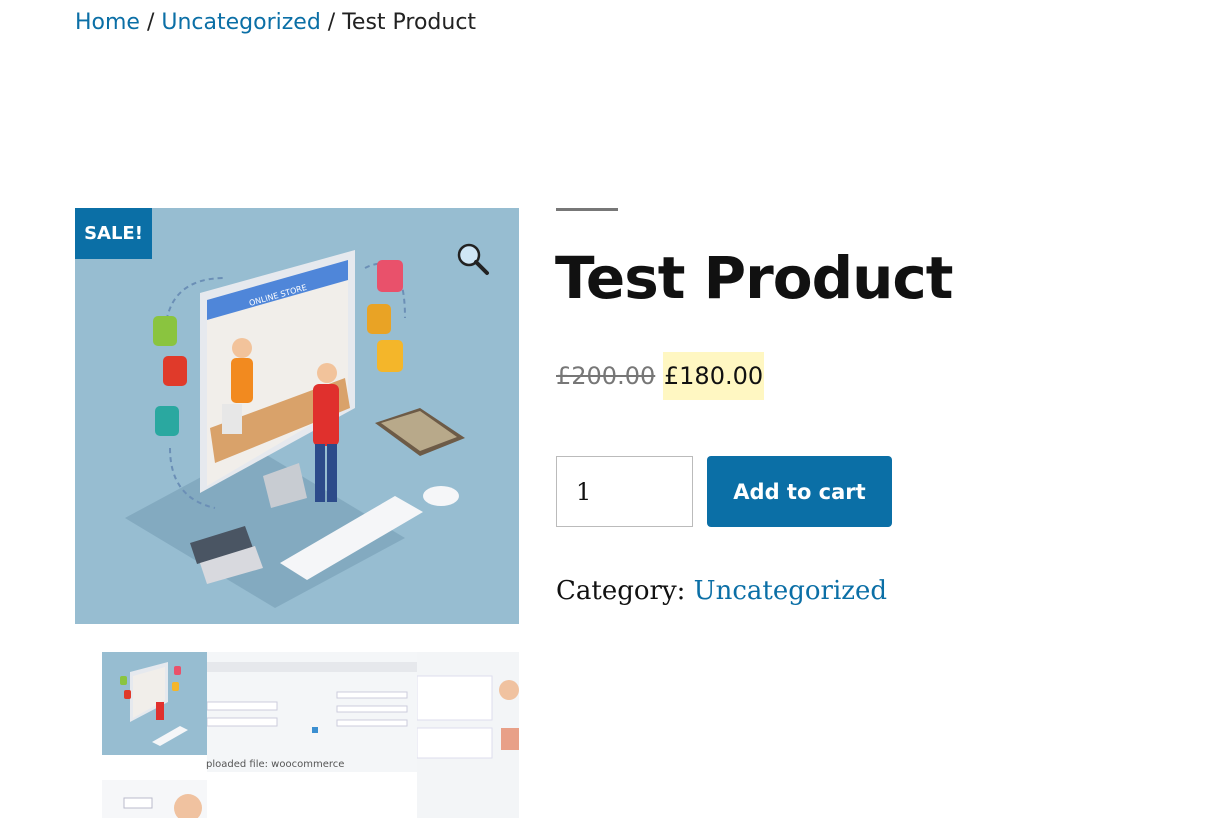  Describe the element at coordinates (606, 376) in the screenshot. I see `regular-price: £200.00` at that location.